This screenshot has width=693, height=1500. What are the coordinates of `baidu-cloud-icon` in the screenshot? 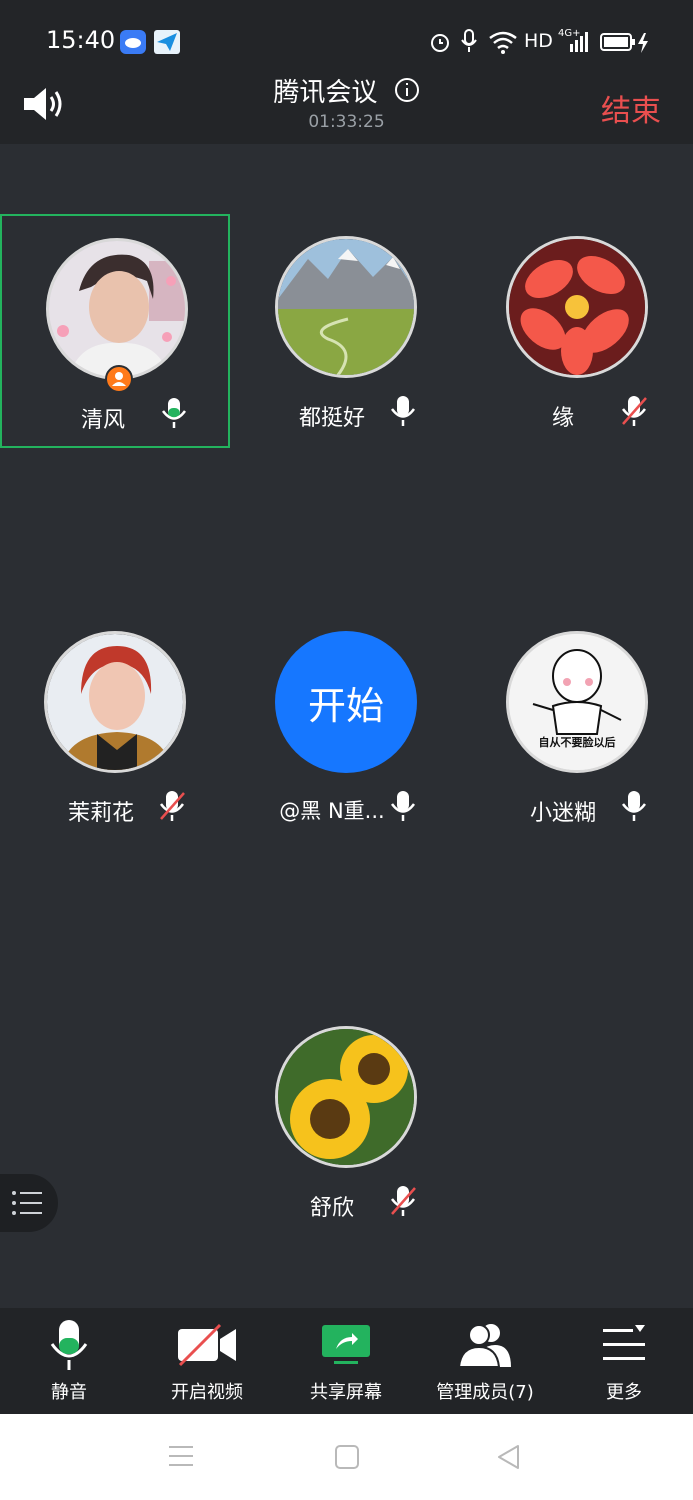 It's located at (133, 42).